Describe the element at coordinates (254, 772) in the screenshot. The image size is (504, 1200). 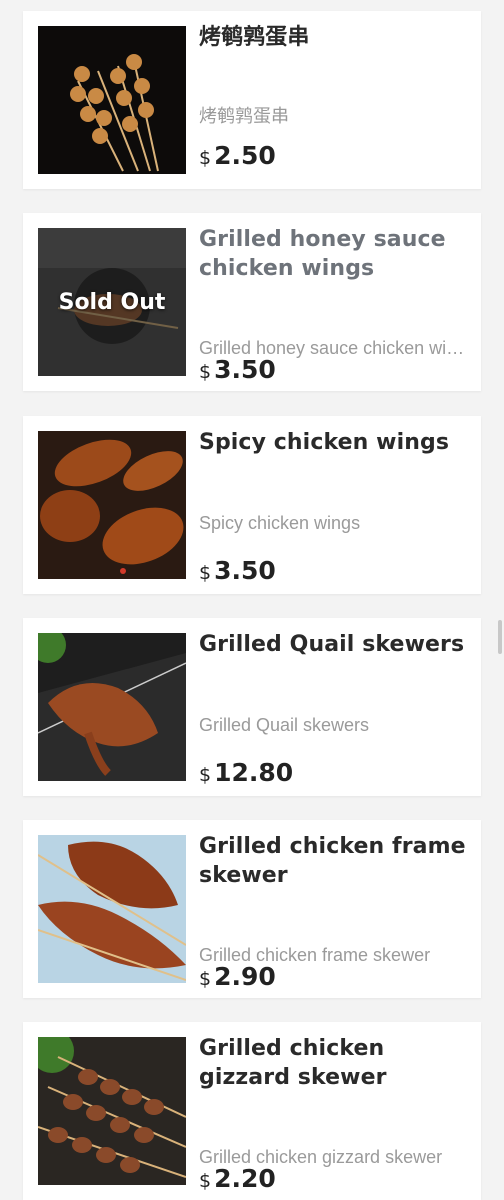
I see `price-amount: 12.80` at that location.